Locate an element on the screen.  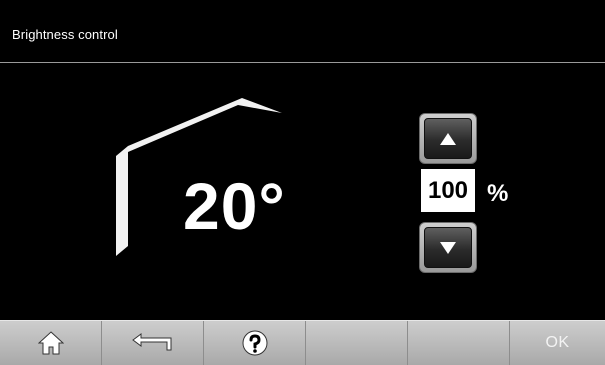
brightness-value-box: 100 is located at coordinates (448, 190).